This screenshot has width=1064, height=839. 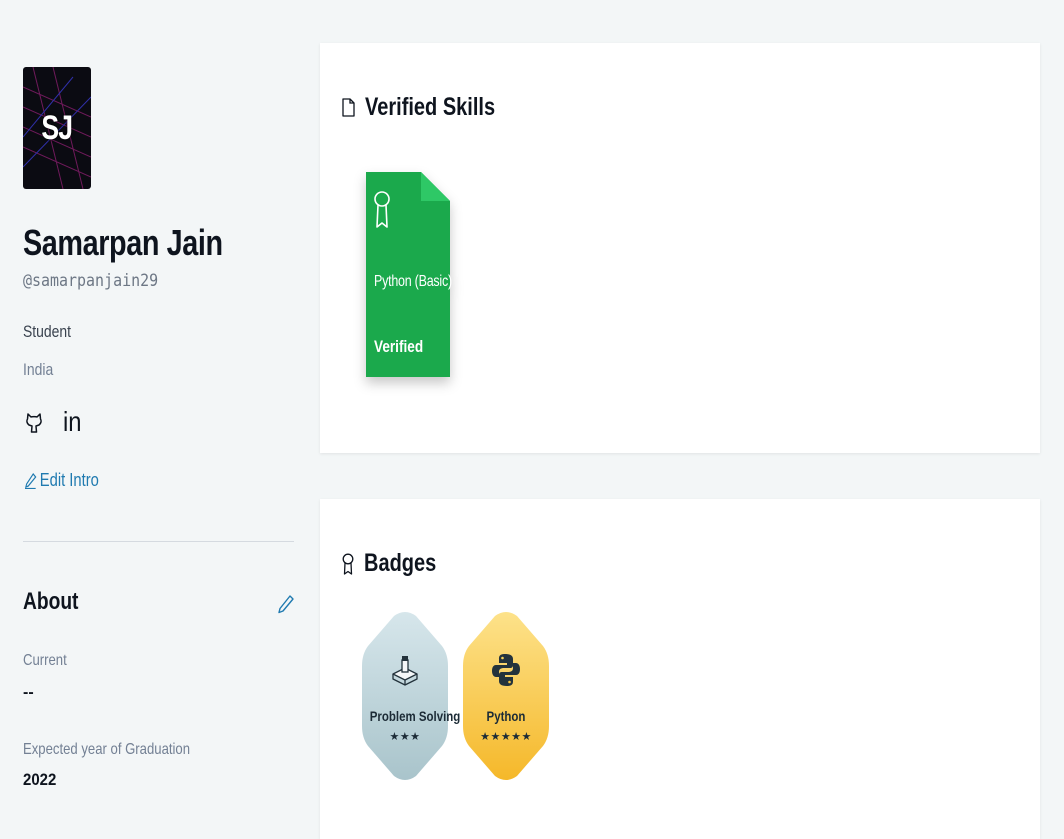 I want to click on badges-title: Badges, so click(x=400, y=563).